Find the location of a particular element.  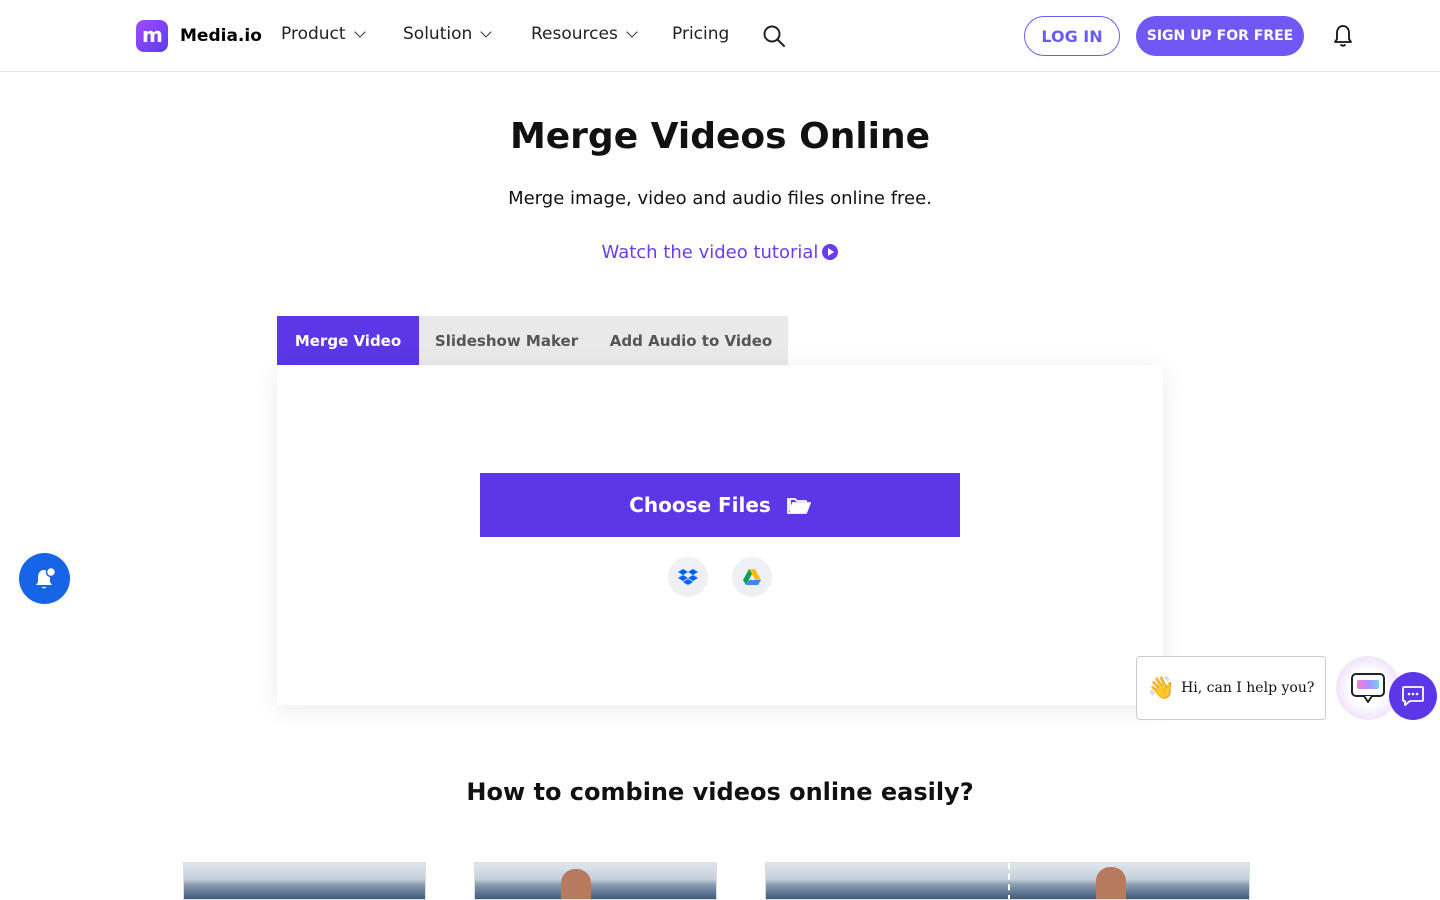

nav-item-label: Product is located at coordinates (313, 34).